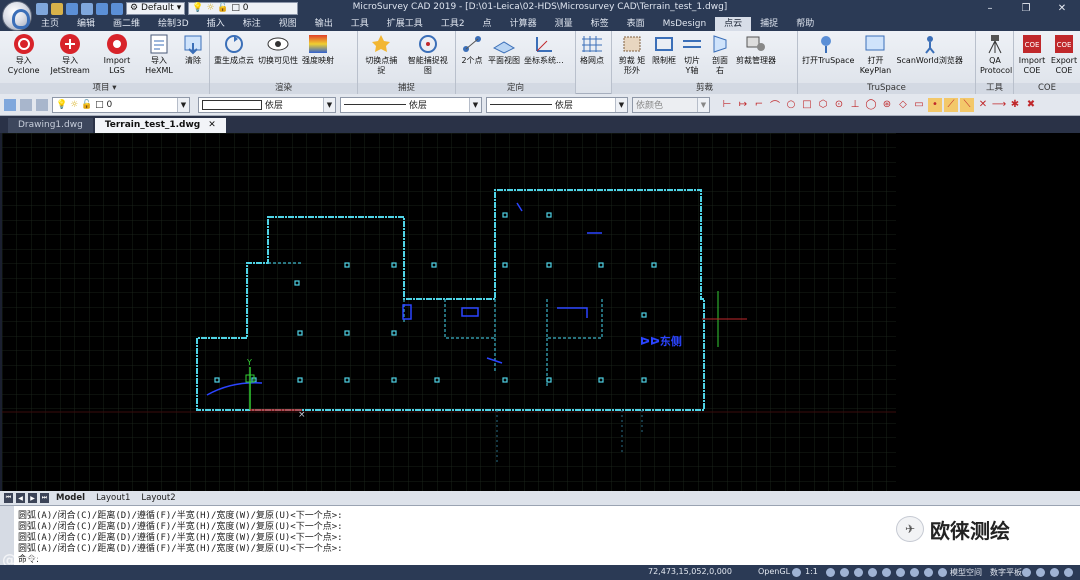  I want to click on insertion-tool-icon: ▭, so click(919, 105).